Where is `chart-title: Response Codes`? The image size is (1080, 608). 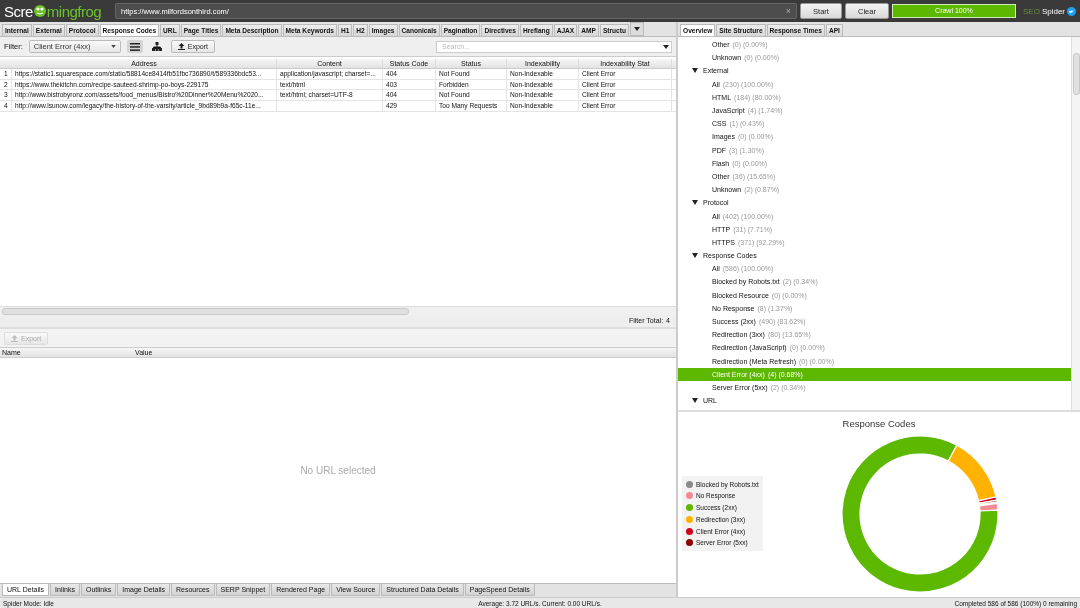 chart-title: Response Codes is located at coordinates (879, 423).